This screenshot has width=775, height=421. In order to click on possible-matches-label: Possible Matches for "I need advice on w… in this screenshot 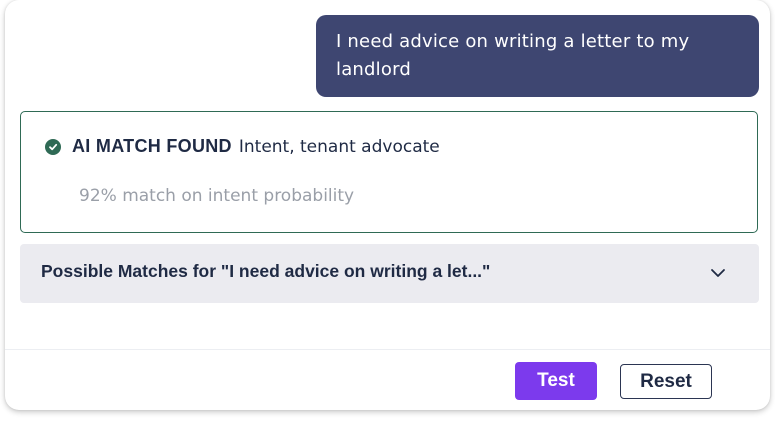, I will do `click(266, 271)`.